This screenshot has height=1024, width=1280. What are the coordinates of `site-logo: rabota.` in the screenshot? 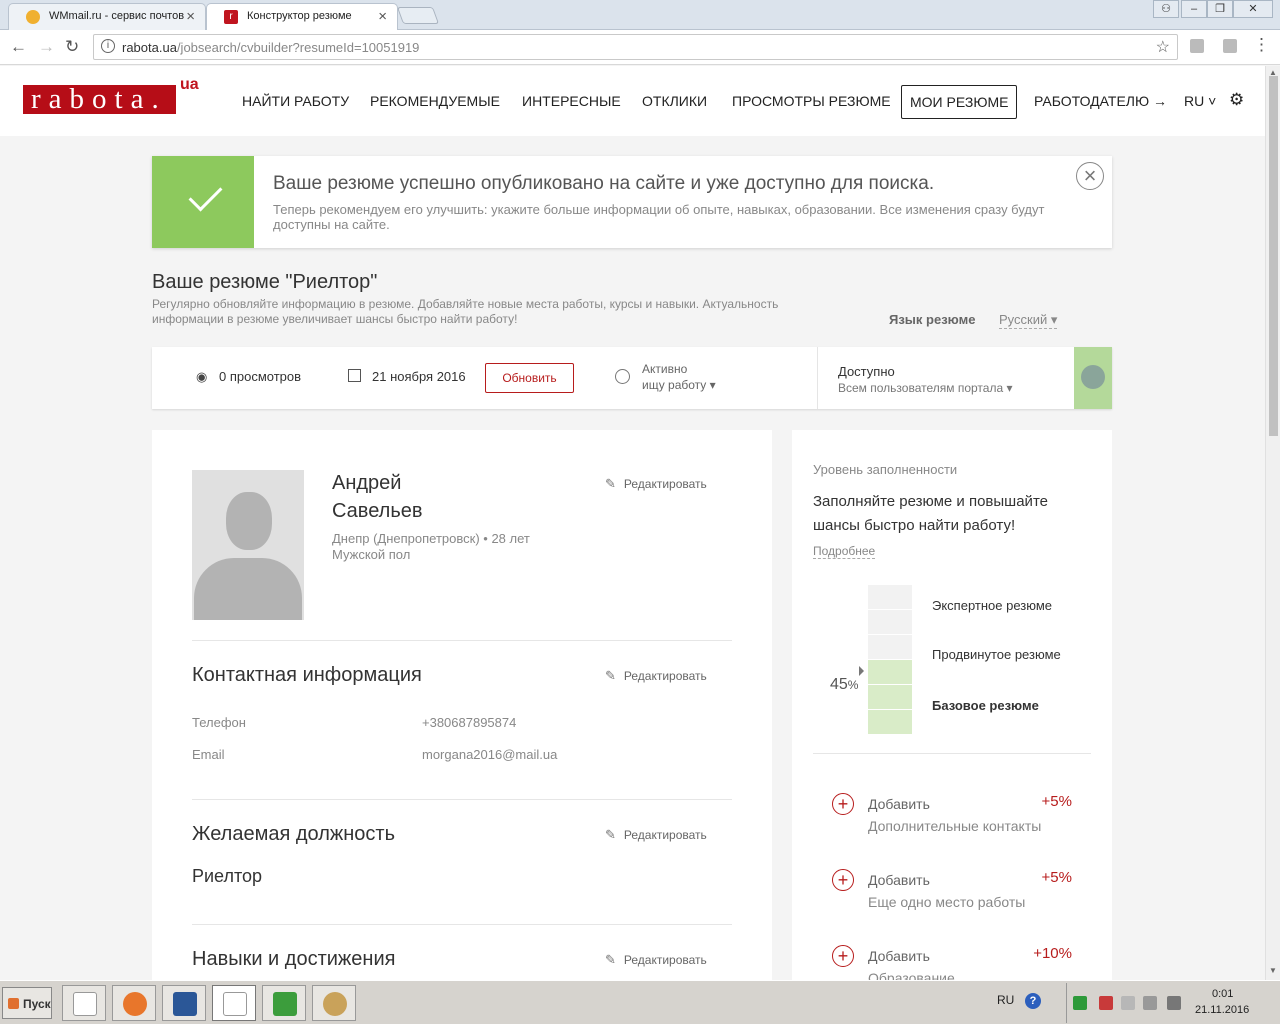 It's located at (99, 99).